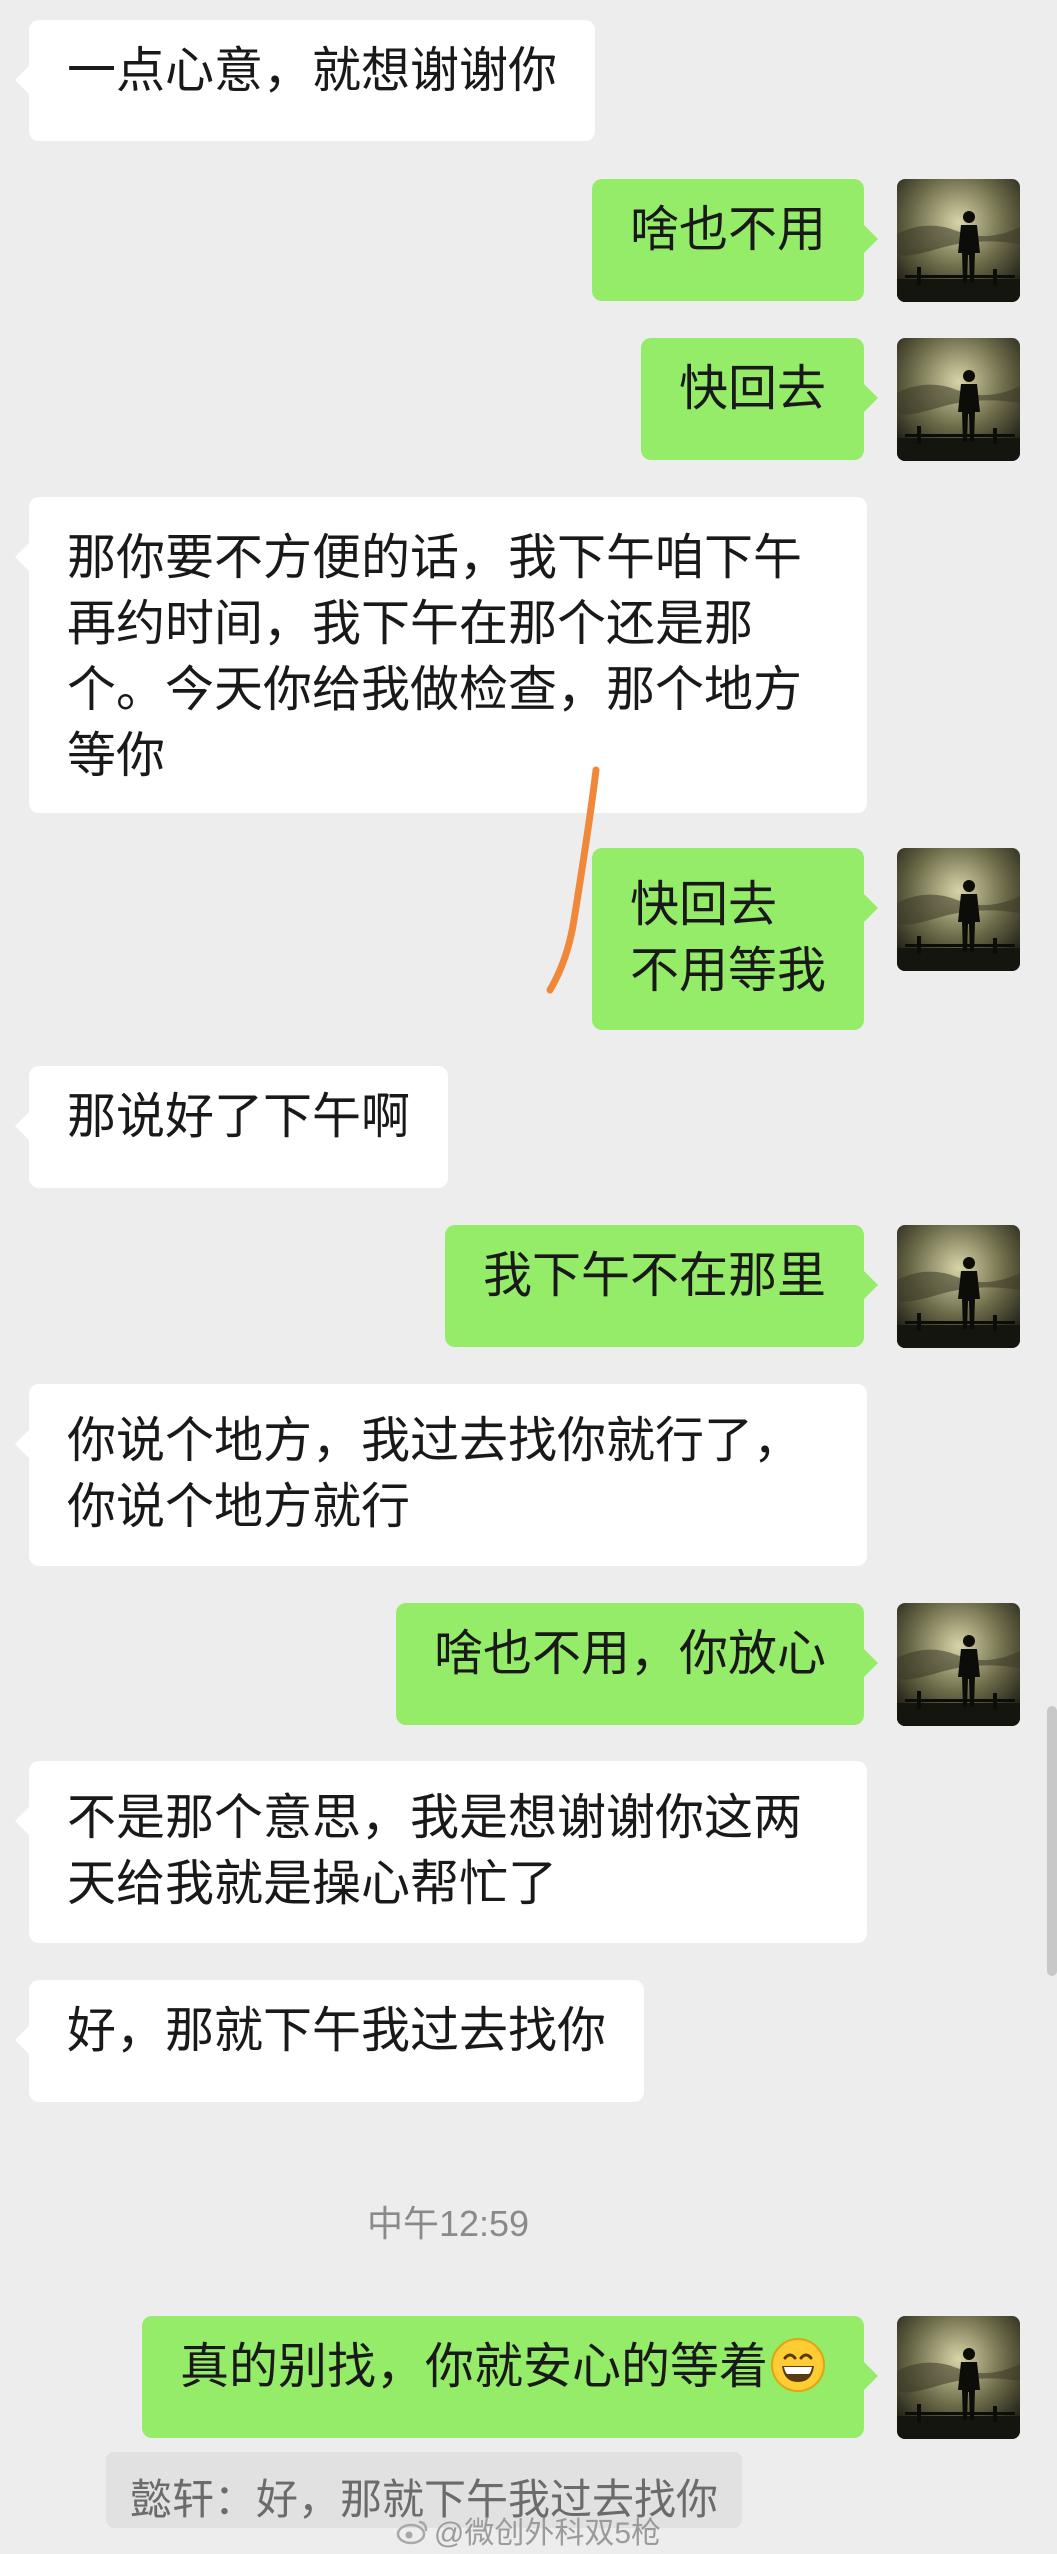  I want to click on message-bubble-incoming: 你说个地方，我过去找你就行了， 你说个地方就行, so click(441, 1475).